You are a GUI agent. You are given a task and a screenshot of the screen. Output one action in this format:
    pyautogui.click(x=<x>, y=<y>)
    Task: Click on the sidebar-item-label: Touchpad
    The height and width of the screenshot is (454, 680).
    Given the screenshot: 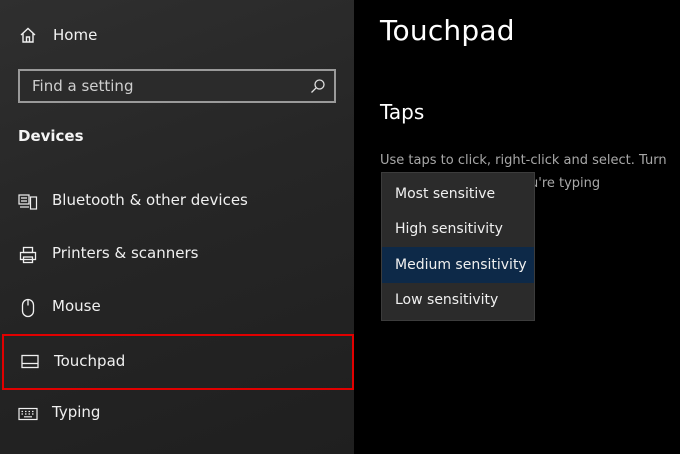 What is the action you would take?
    pyautogui.click(x=90, y=361)
    